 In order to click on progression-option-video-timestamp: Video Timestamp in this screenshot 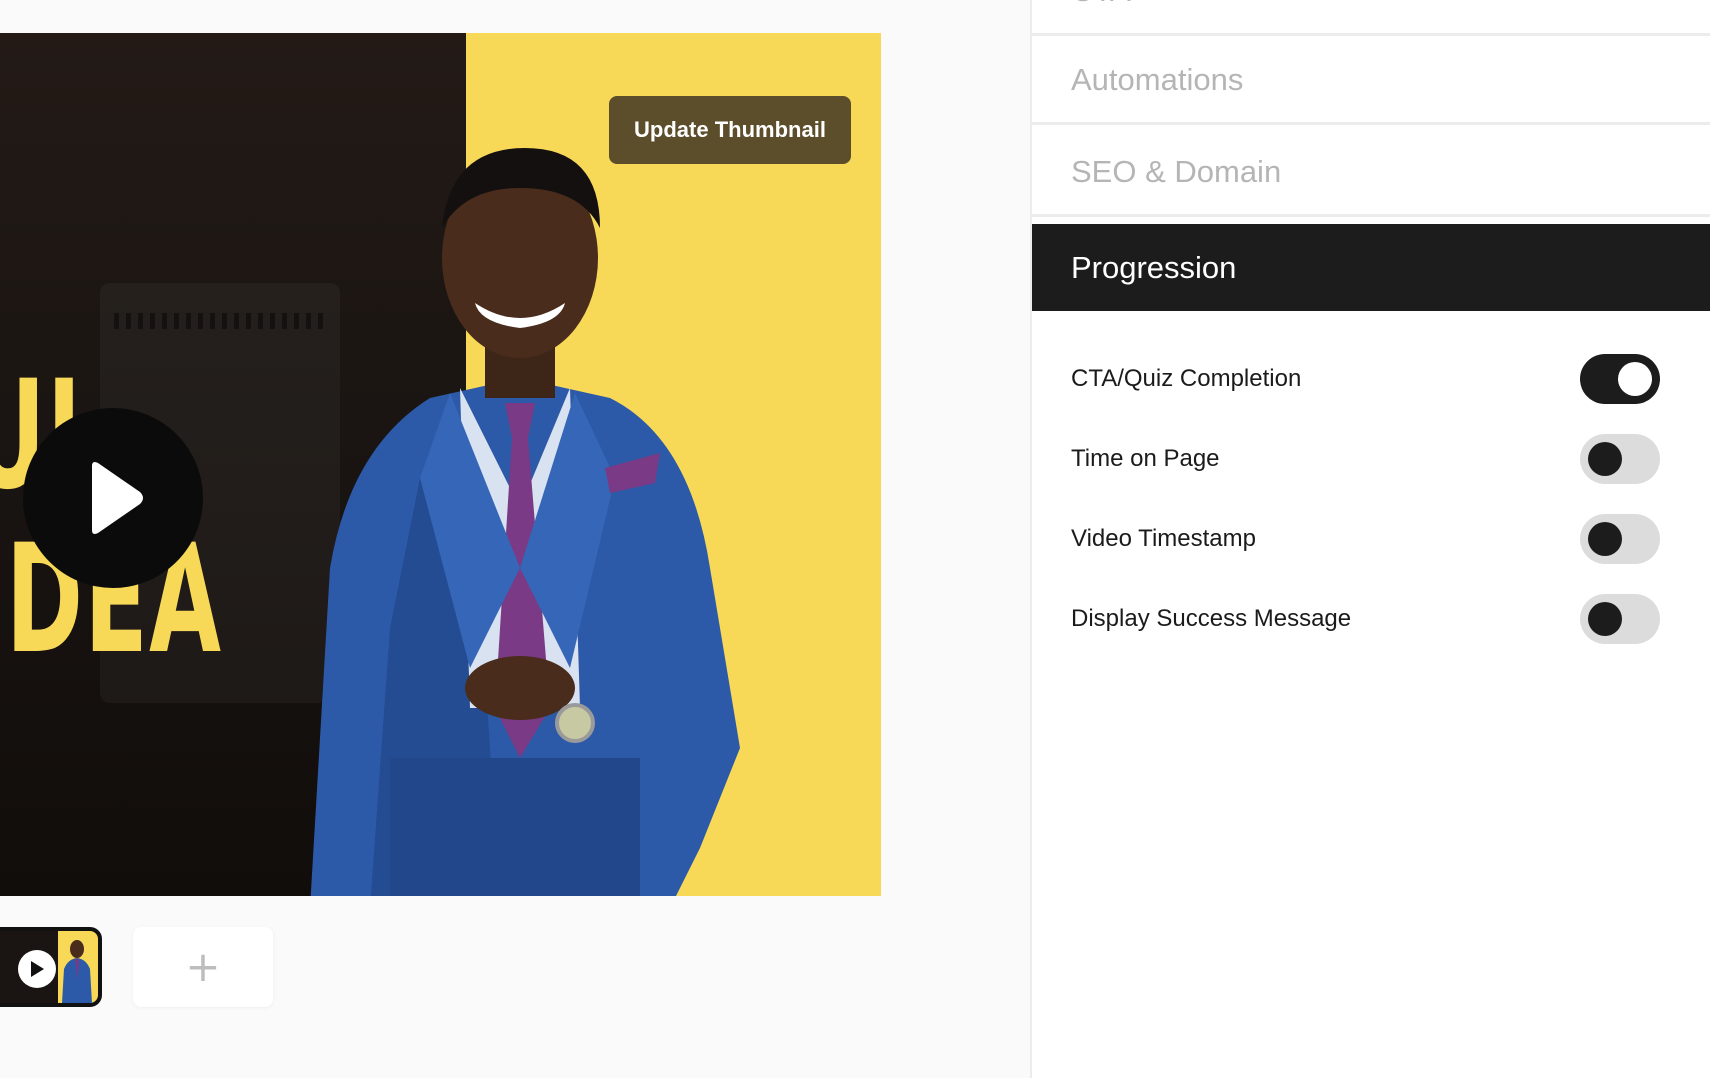, I will do `click(1371, 539)`.